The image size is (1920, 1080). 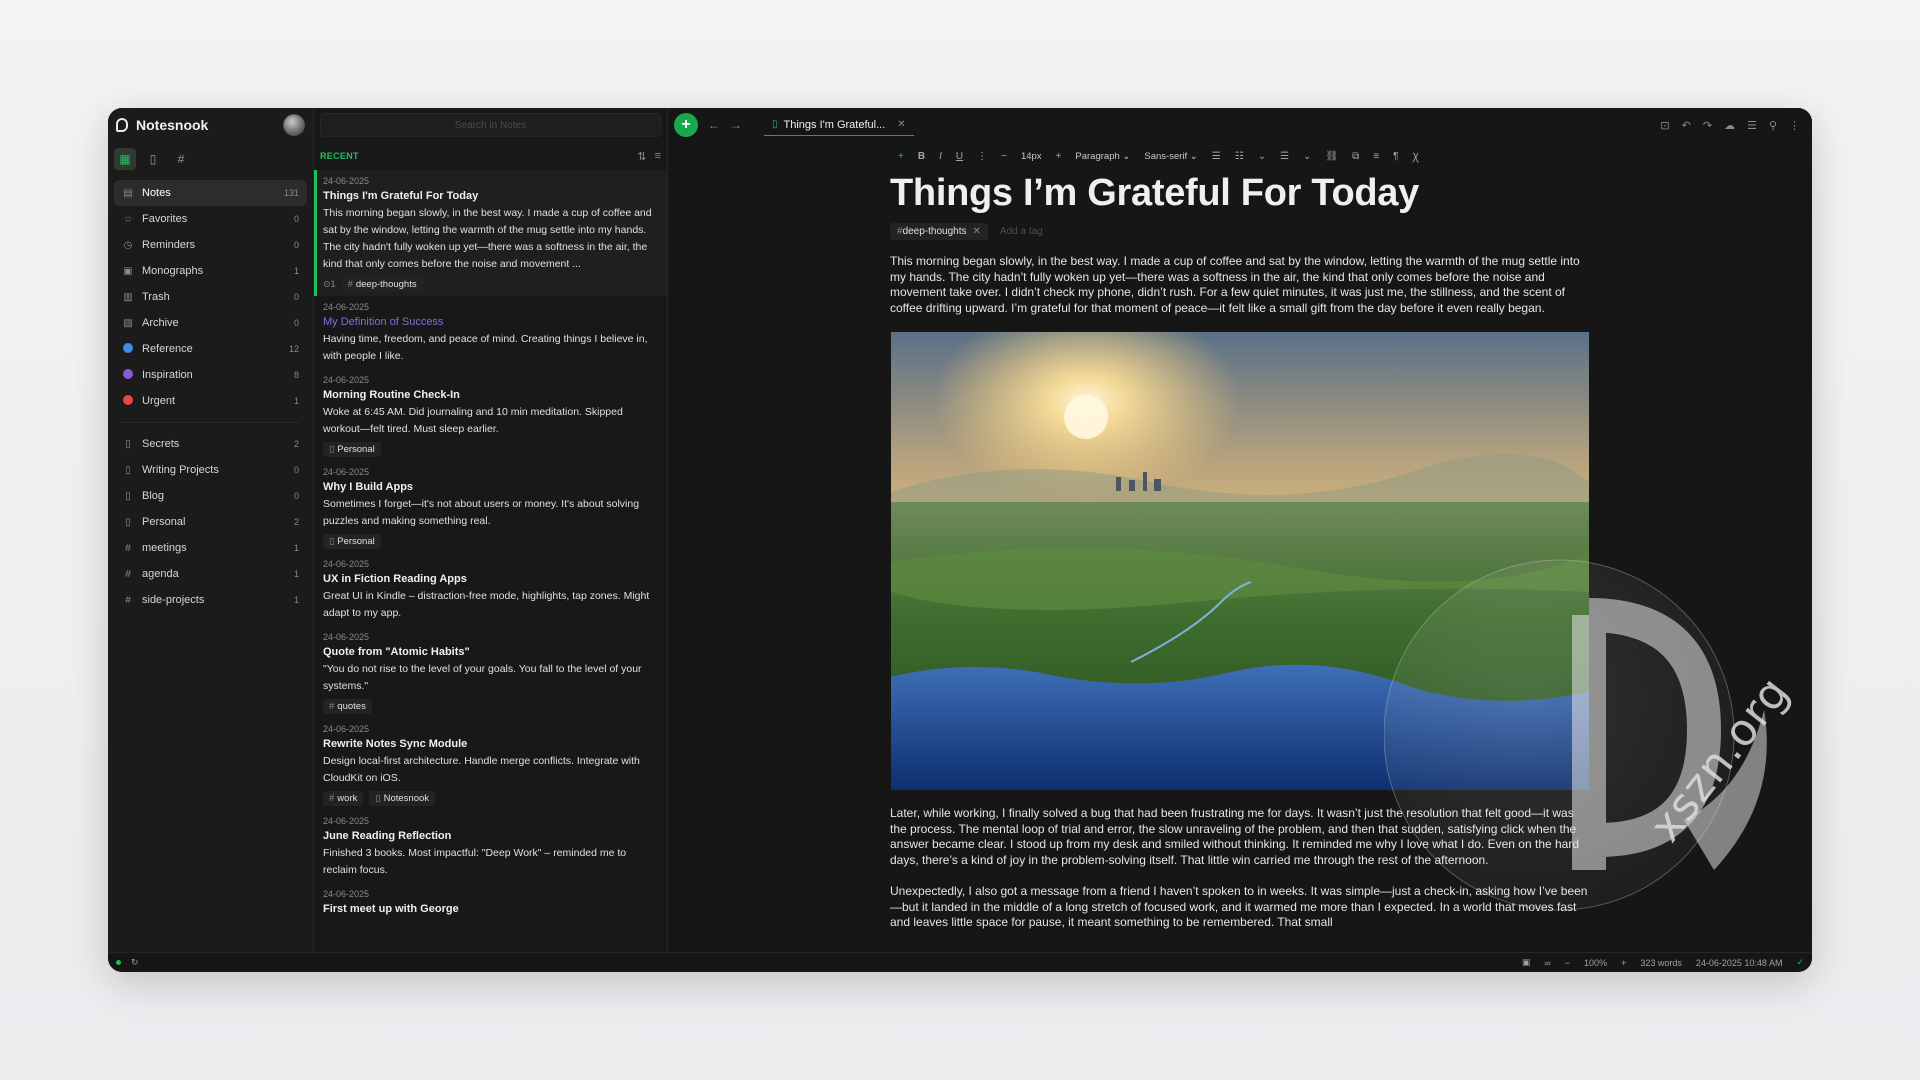 What do you see at coordinates (181, 159) in the screenshot?
I see `tags-view-icon: #` at bounding box center [181, 159].